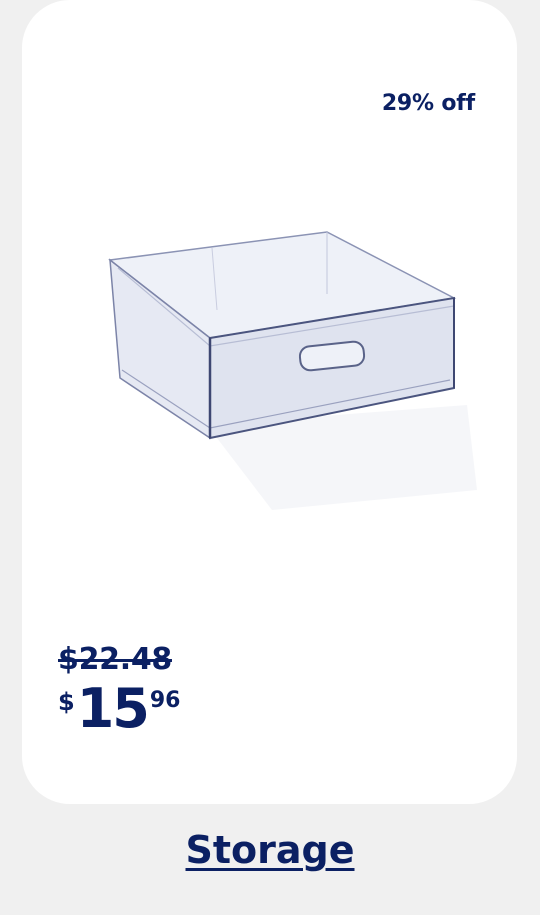  What do you see at coordinates (165, 700) in the screenshot?
I see `sale-price-cents: 96` at bounding box center [165, 700].